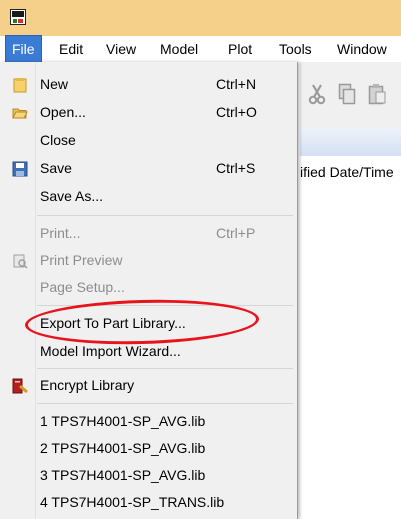 The width and height of the screenshot is (401, 519). I want to click on menu-item-recent-file-1: 1 TPS7H4001-SP_AVG.lib, so click(148, 422).